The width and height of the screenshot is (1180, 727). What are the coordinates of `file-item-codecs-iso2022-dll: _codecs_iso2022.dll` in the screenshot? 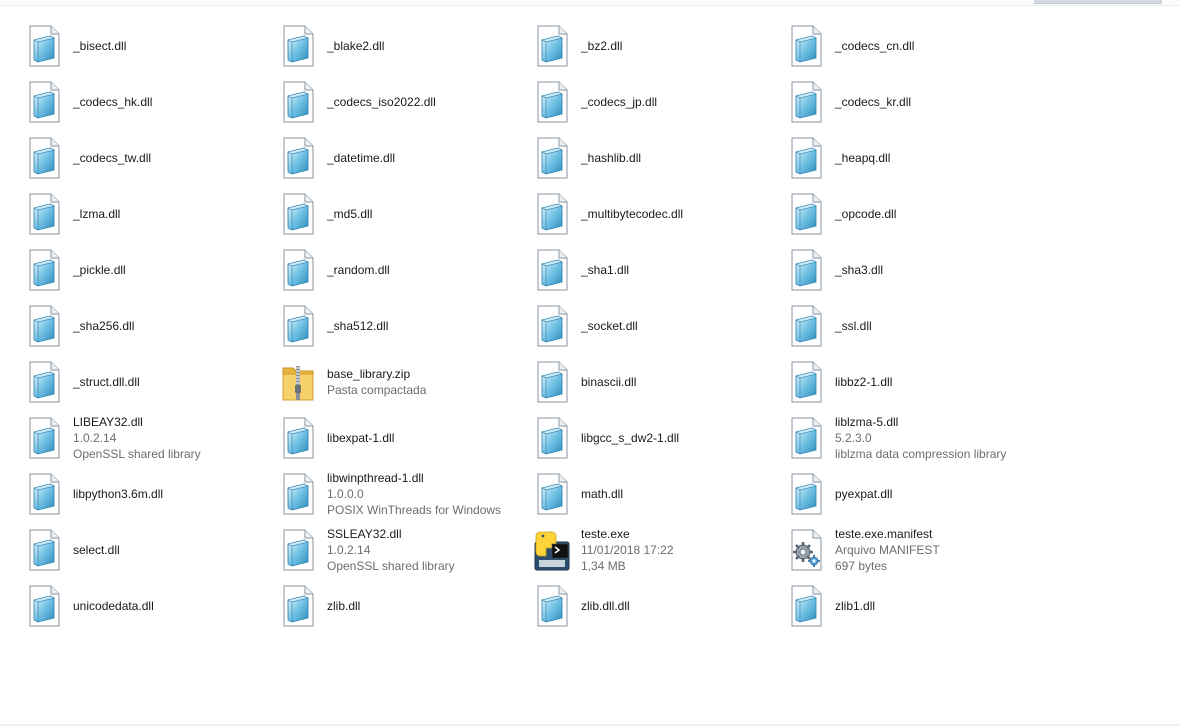 It's located at (407, 102).